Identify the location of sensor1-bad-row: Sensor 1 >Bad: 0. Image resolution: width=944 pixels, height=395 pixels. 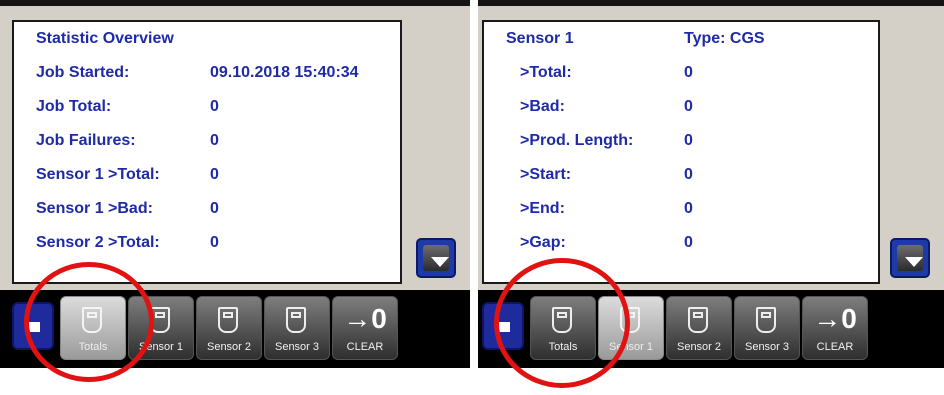
(207, 209).